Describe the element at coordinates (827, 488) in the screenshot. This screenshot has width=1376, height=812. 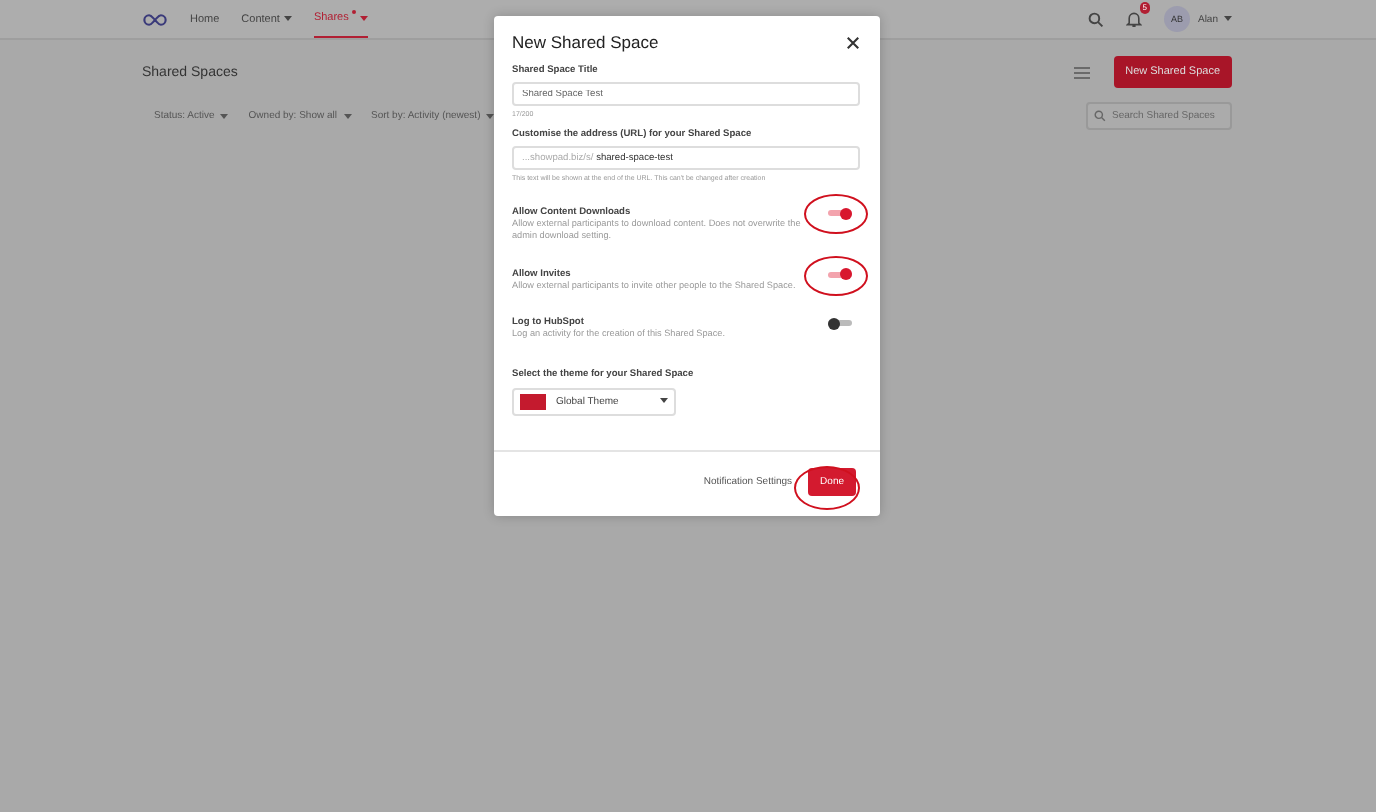
I see `highlight-circle` at that location.